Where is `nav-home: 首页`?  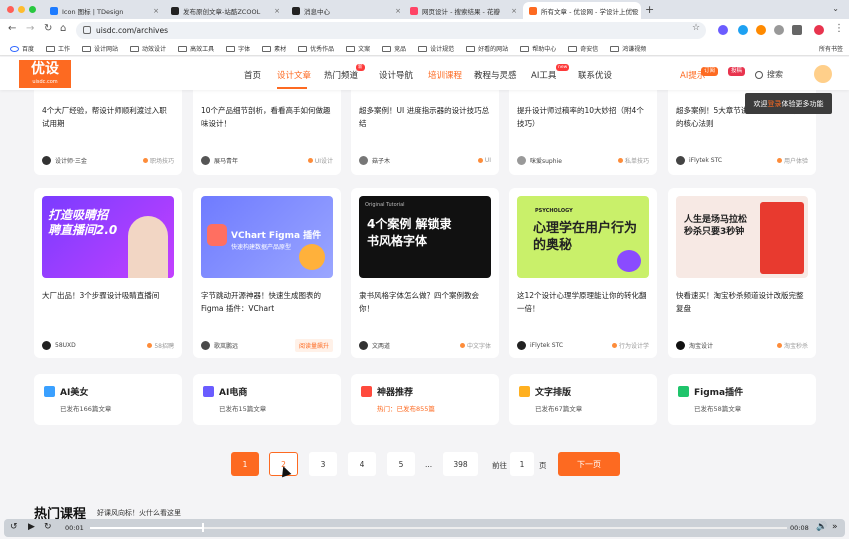 nav-home: 首页 is located at coordinates (252, 75).